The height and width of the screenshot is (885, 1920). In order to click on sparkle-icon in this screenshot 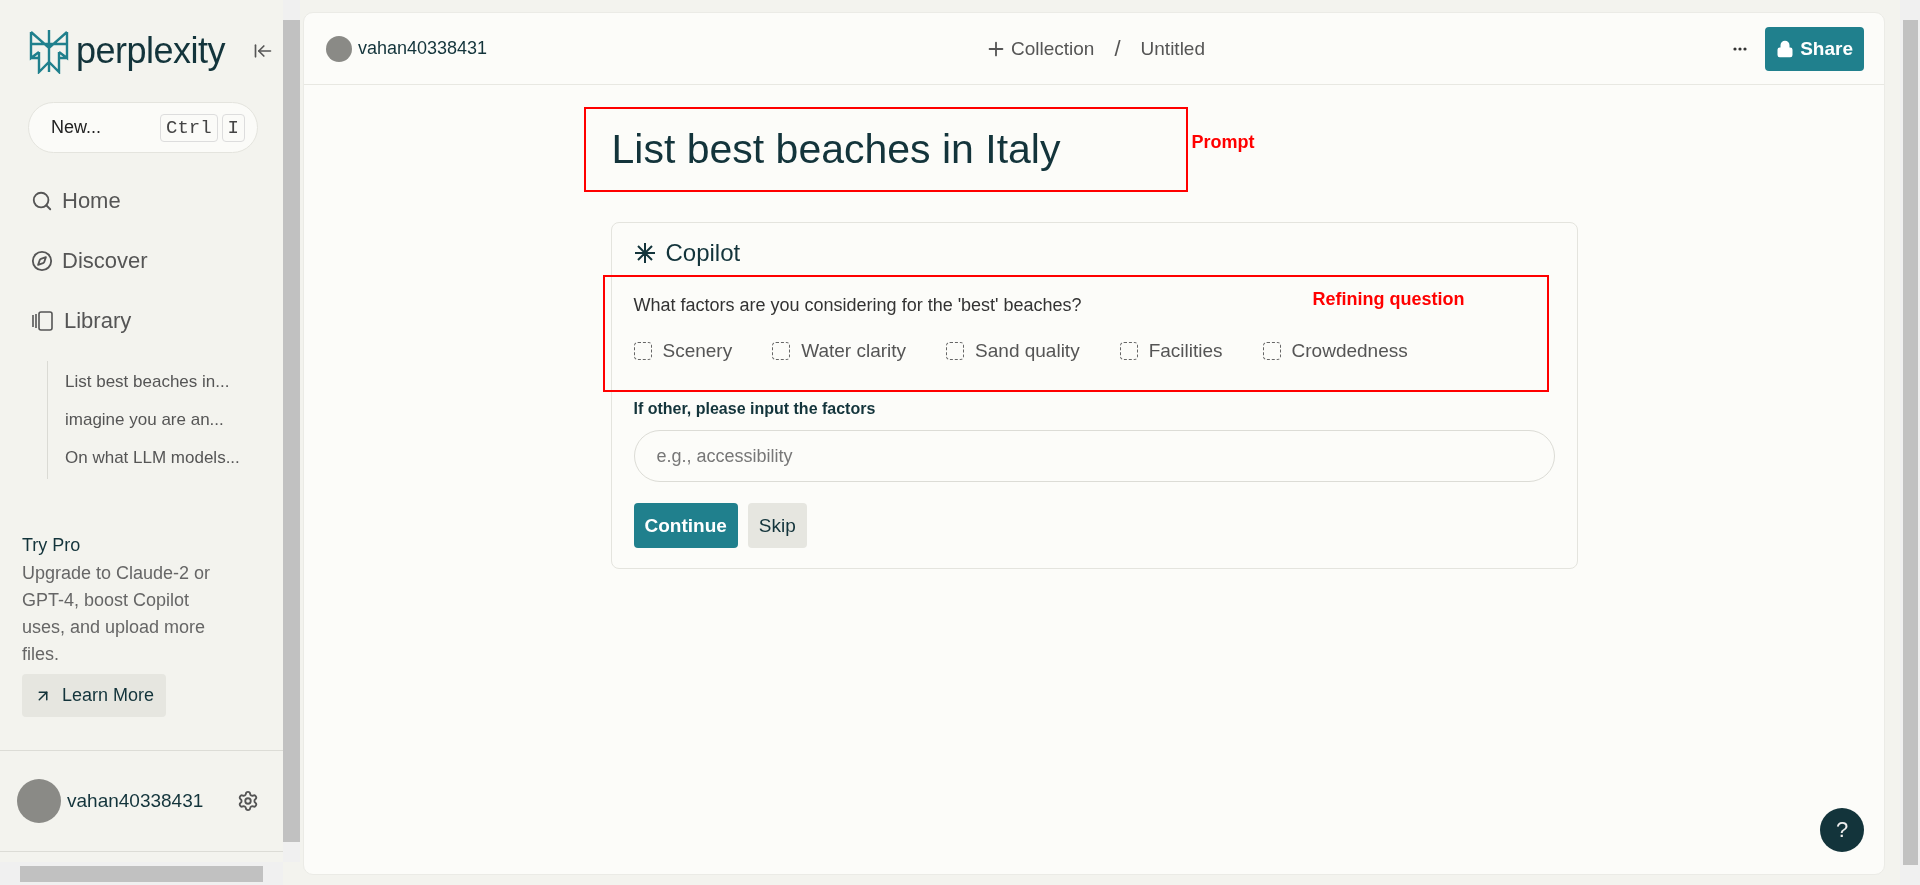, I will do `click(644, 253)`.